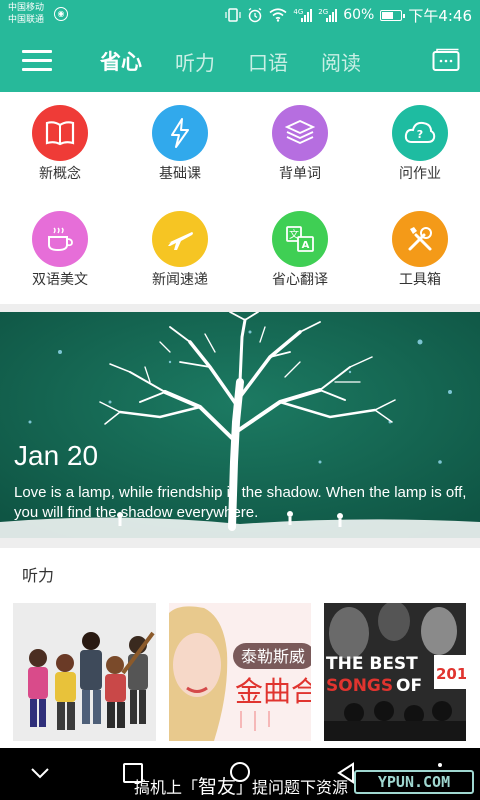  I want to click on tab-speaking: 口语, so click(268, 61).